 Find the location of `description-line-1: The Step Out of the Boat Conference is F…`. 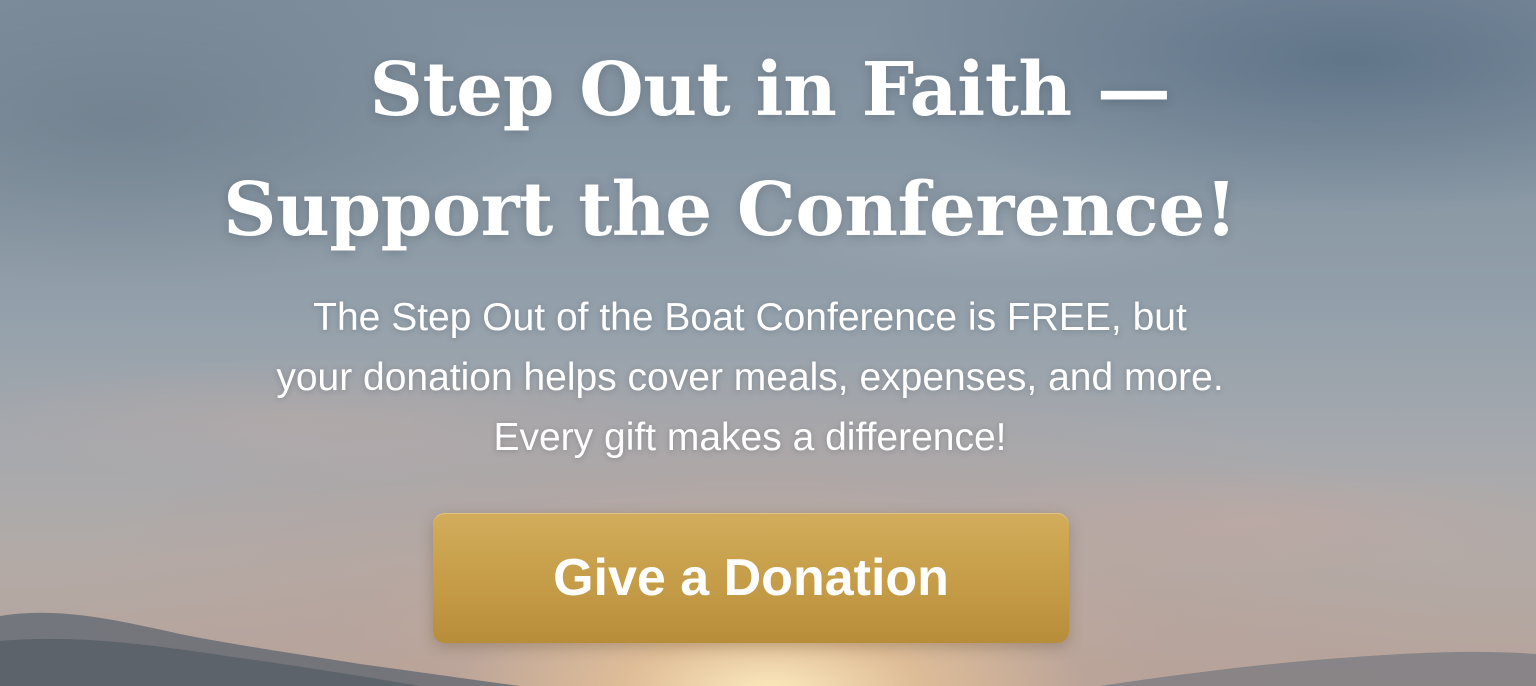

description-line-1: The Step Out of the Boat Conference is F… is located at coordinates (750, 317).